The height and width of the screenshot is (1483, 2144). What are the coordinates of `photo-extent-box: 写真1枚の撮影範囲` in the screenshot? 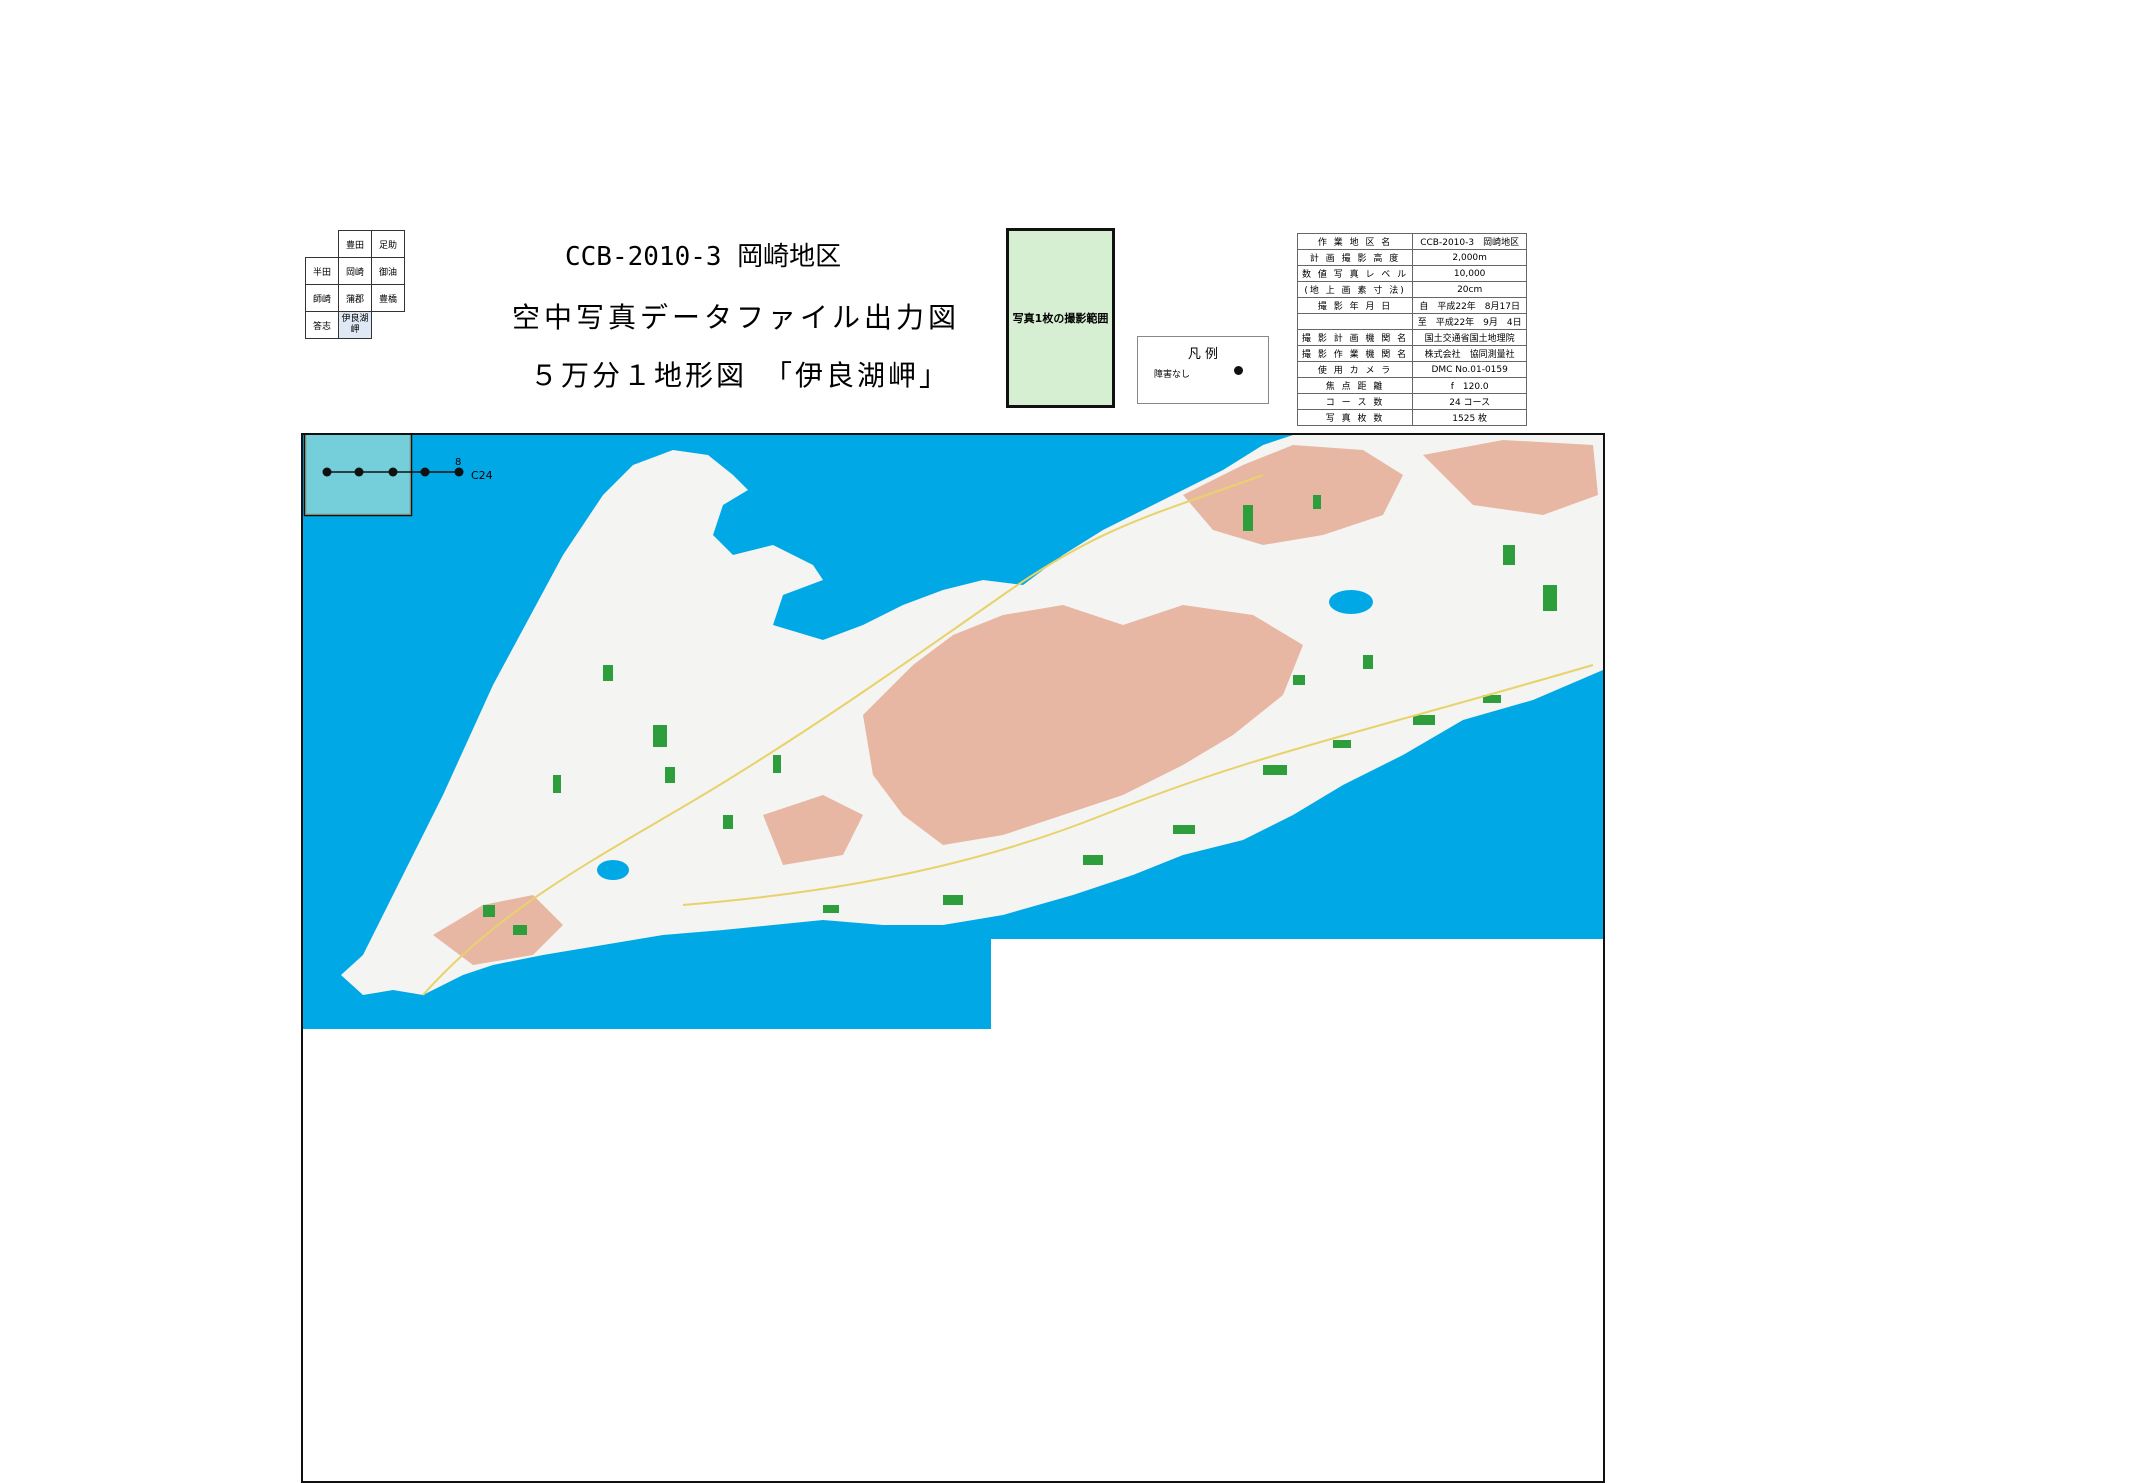 It's located at (1060, 318).